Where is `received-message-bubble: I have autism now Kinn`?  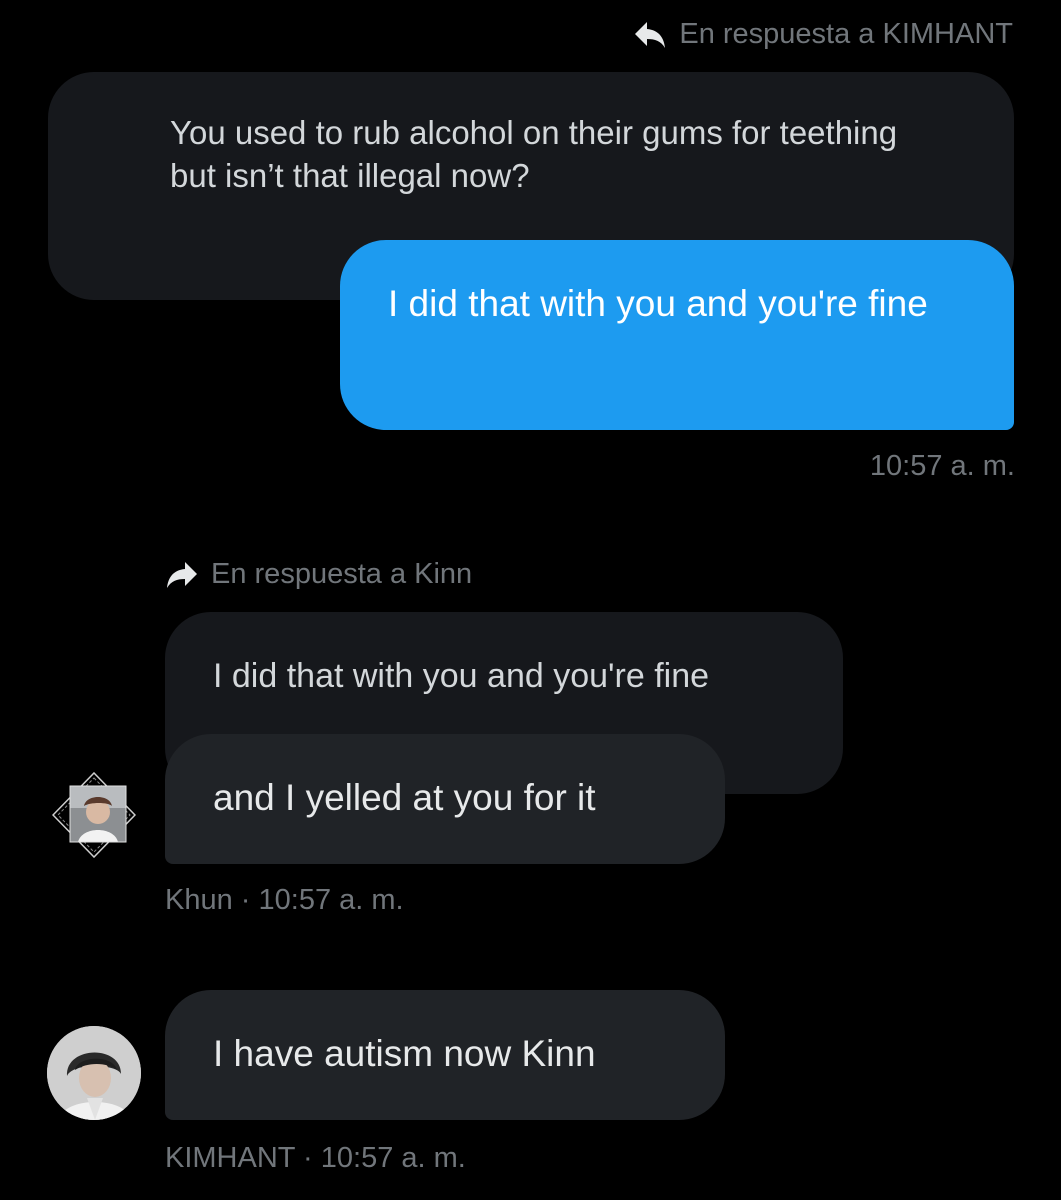
received-message-bubble: I have autism now Kinn is located at coordinates (445, 1055).